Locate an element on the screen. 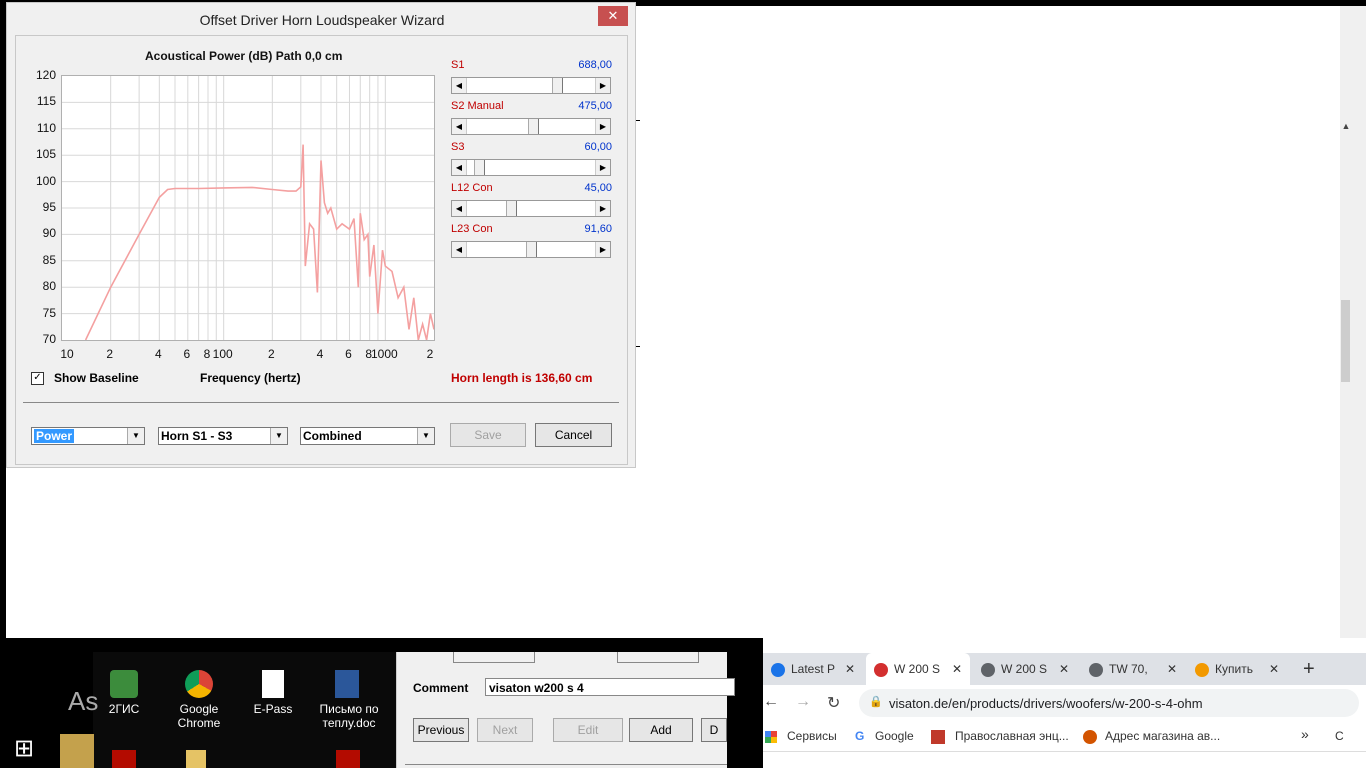  apps-icon is located at coordinates (771, 737).